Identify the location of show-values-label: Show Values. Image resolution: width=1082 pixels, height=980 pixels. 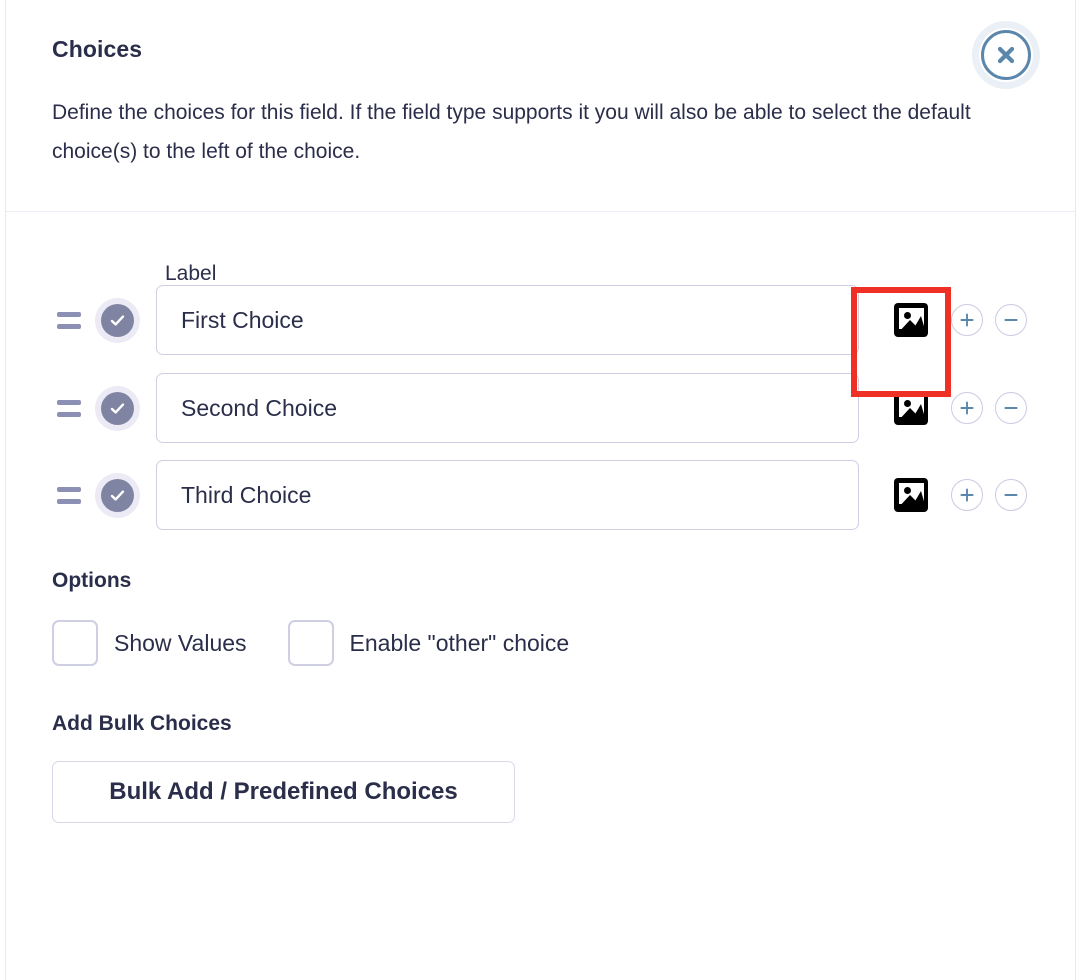
(180, 642).